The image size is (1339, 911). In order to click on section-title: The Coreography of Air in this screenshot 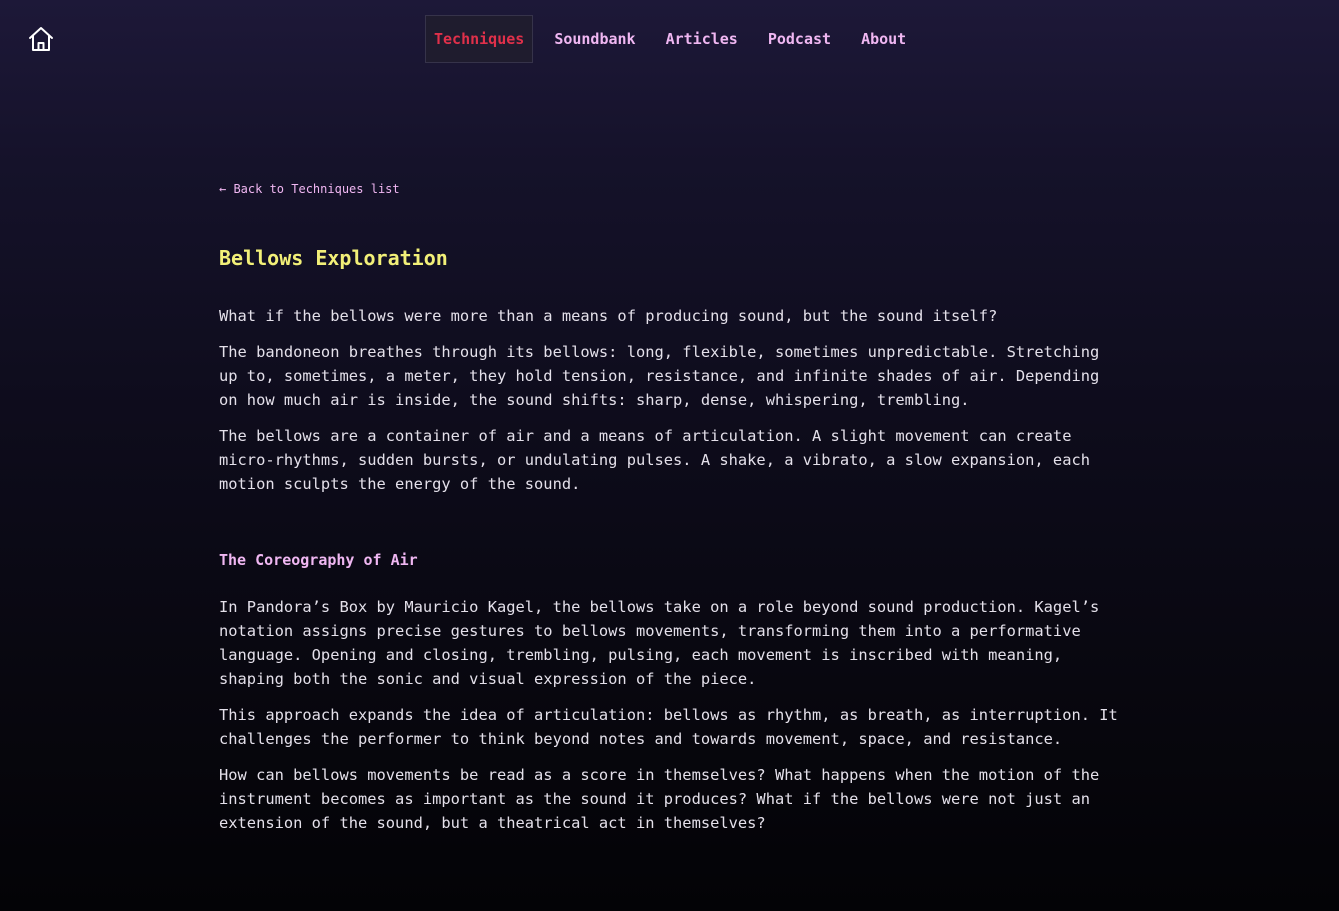, I will do `click(318, 560)`.